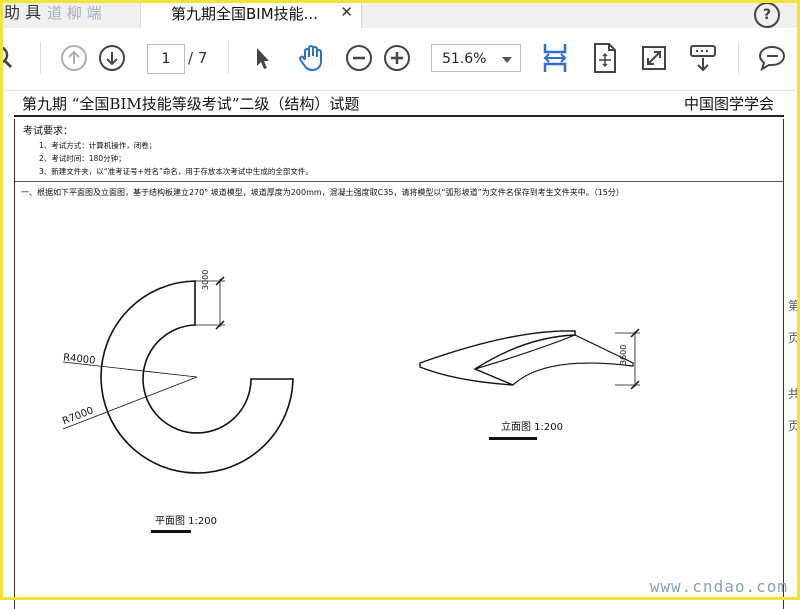 The height and width of the screenshot is (609, 800). Describe the element at coordinates (191, 104) in the screenshot. I see `page-title: 第九期 “全国BIM技能等级考试”二级（结构）试题` at that location.